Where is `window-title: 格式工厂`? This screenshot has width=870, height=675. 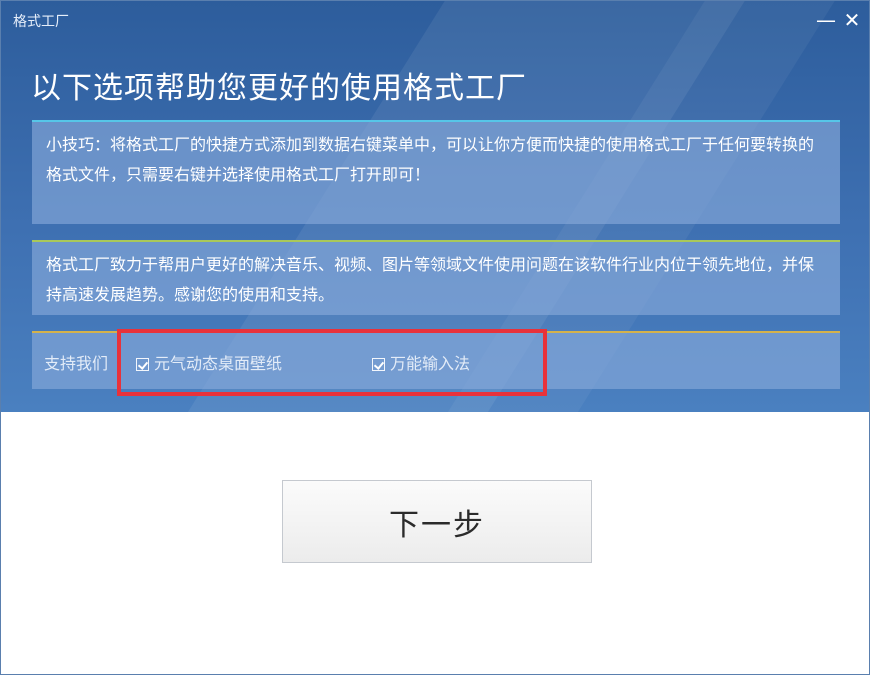 window-title: 格式工厂 is located at coordinates (41, 22).